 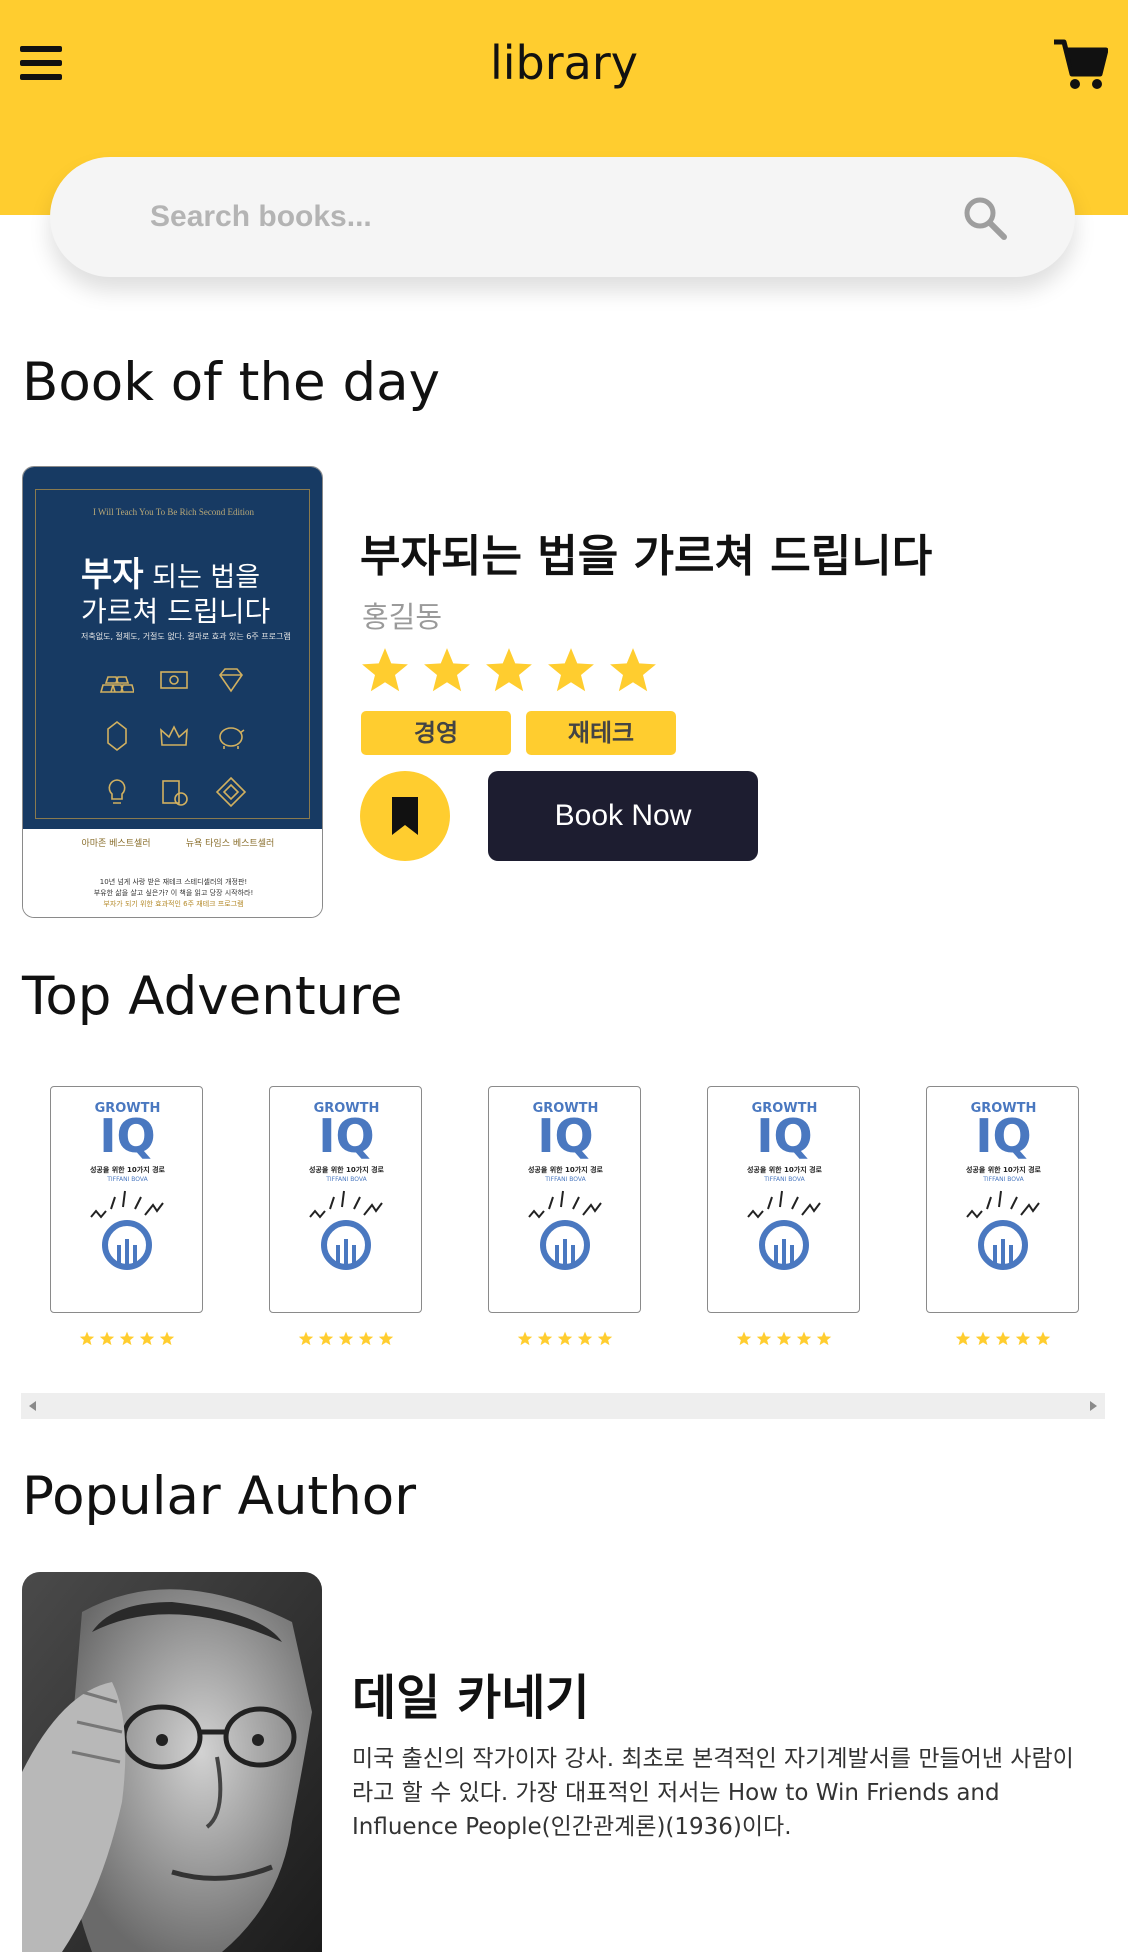 What do you see at coordinates (1080, 65) in the screenshot?
I see `shopping-cart-icon` at bounding box center [1080, 65].